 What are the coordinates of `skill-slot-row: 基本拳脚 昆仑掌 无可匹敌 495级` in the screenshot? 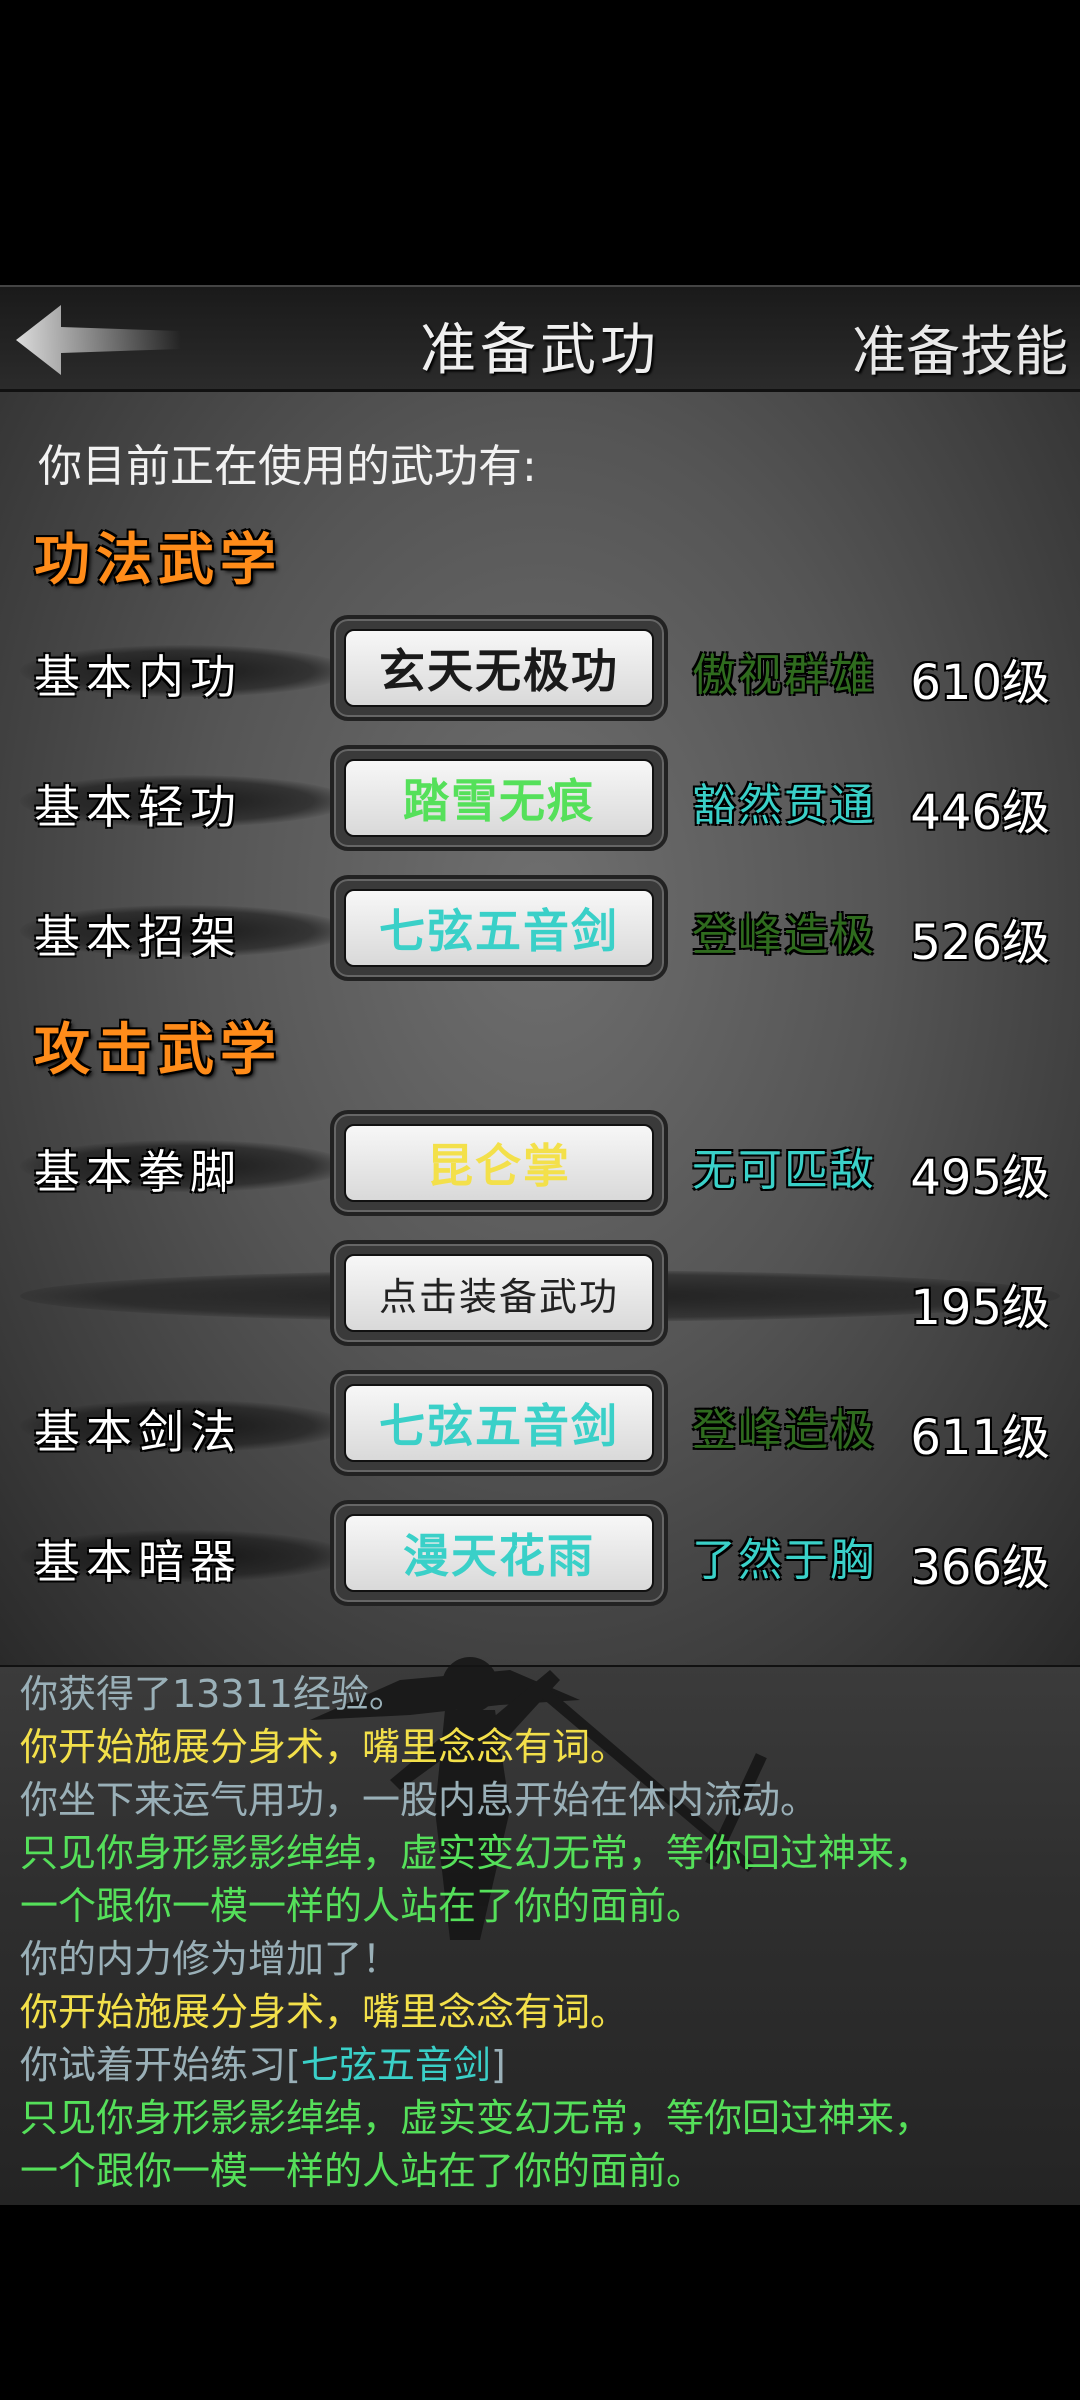 It's located at (540, 1165).